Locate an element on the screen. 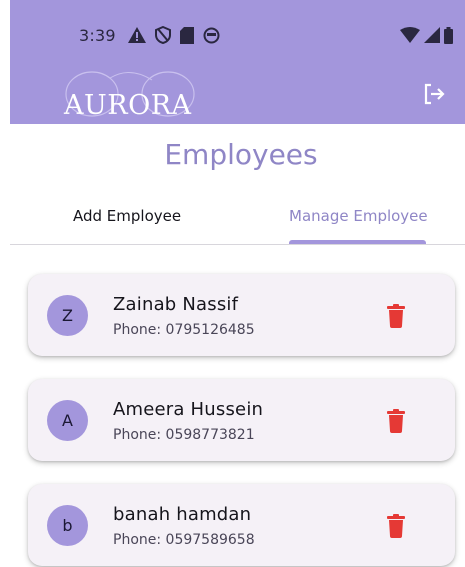  battery-icon is located at coordinates (448, 35).